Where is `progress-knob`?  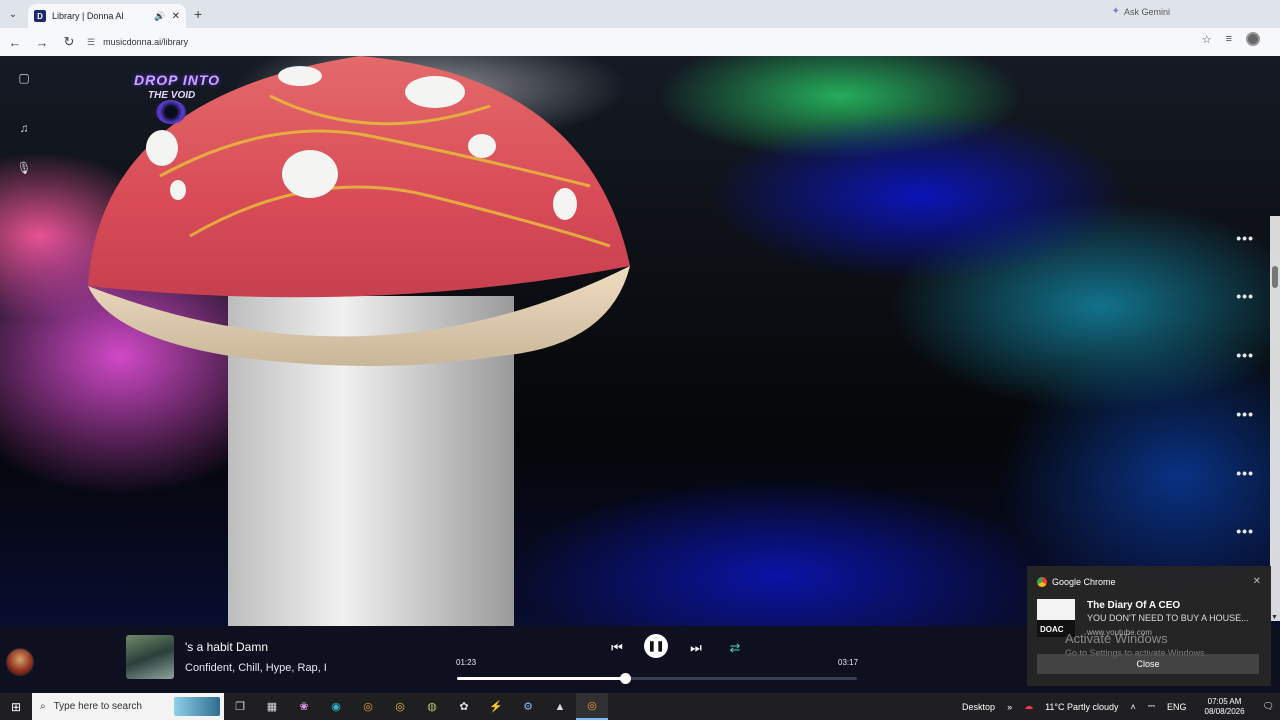 progress-knob is located at coordinates (625, 678).